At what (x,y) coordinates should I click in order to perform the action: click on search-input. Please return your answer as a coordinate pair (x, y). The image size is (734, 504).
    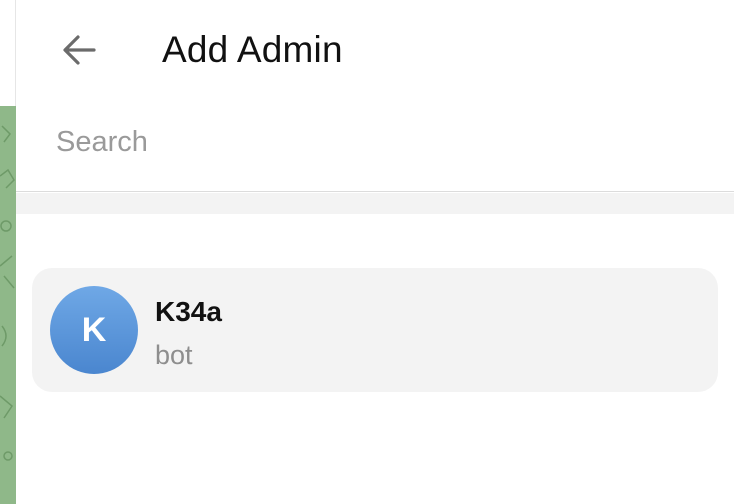
    Looking at the image, I should click on (376, 142).